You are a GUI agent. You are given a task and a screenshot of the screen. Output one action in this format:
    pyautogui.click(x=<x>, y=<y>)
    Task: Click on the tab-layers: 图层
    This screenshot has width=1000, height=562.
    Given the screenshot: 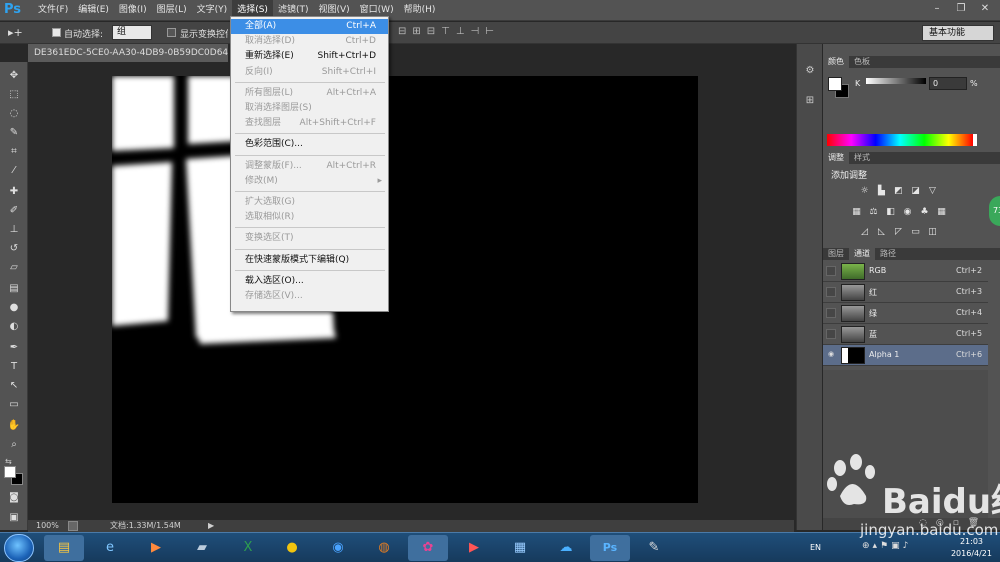 What is the action you would take?
    pyautogui.click(x=836, y=254)
    